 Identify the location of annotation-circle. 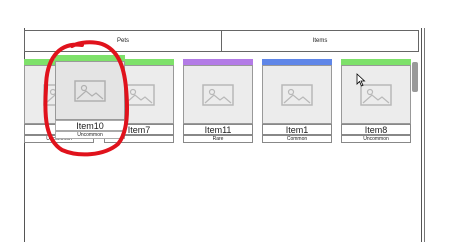
(86, 98).